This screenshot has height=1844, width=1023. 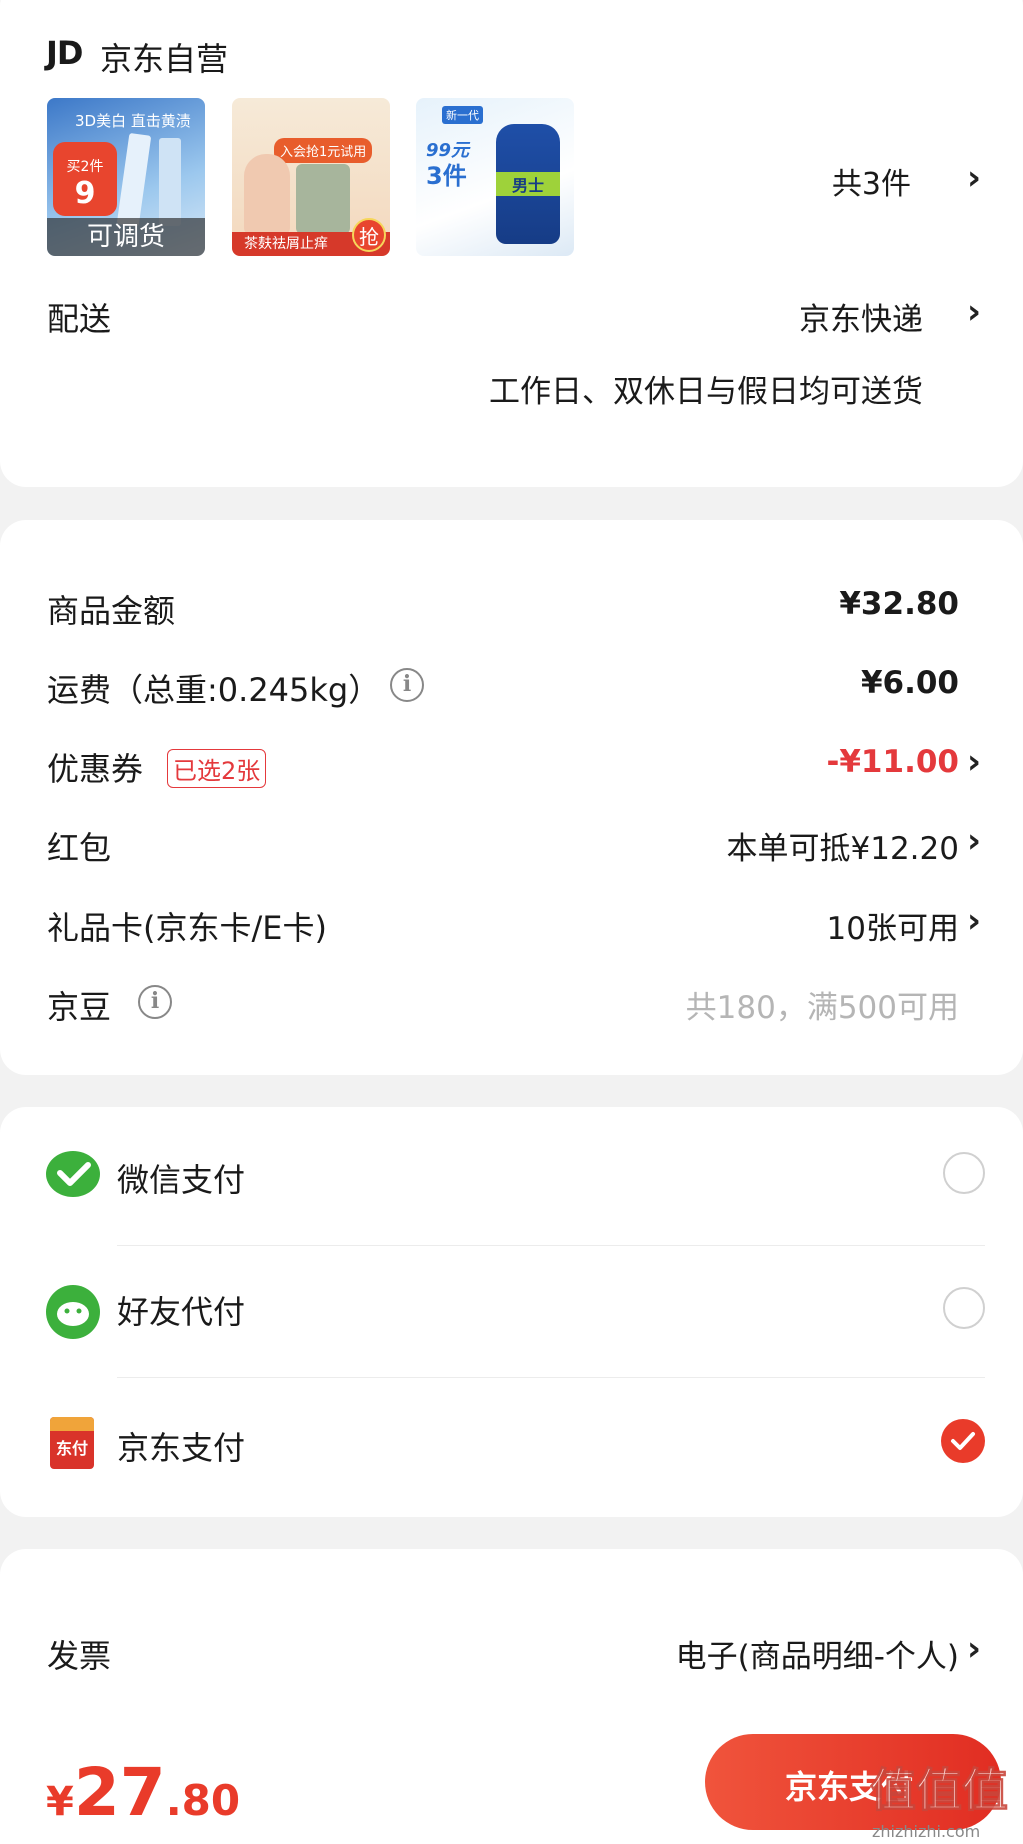 I want to click on gift-card-value: 10张可用, so click(x=893, y=925).